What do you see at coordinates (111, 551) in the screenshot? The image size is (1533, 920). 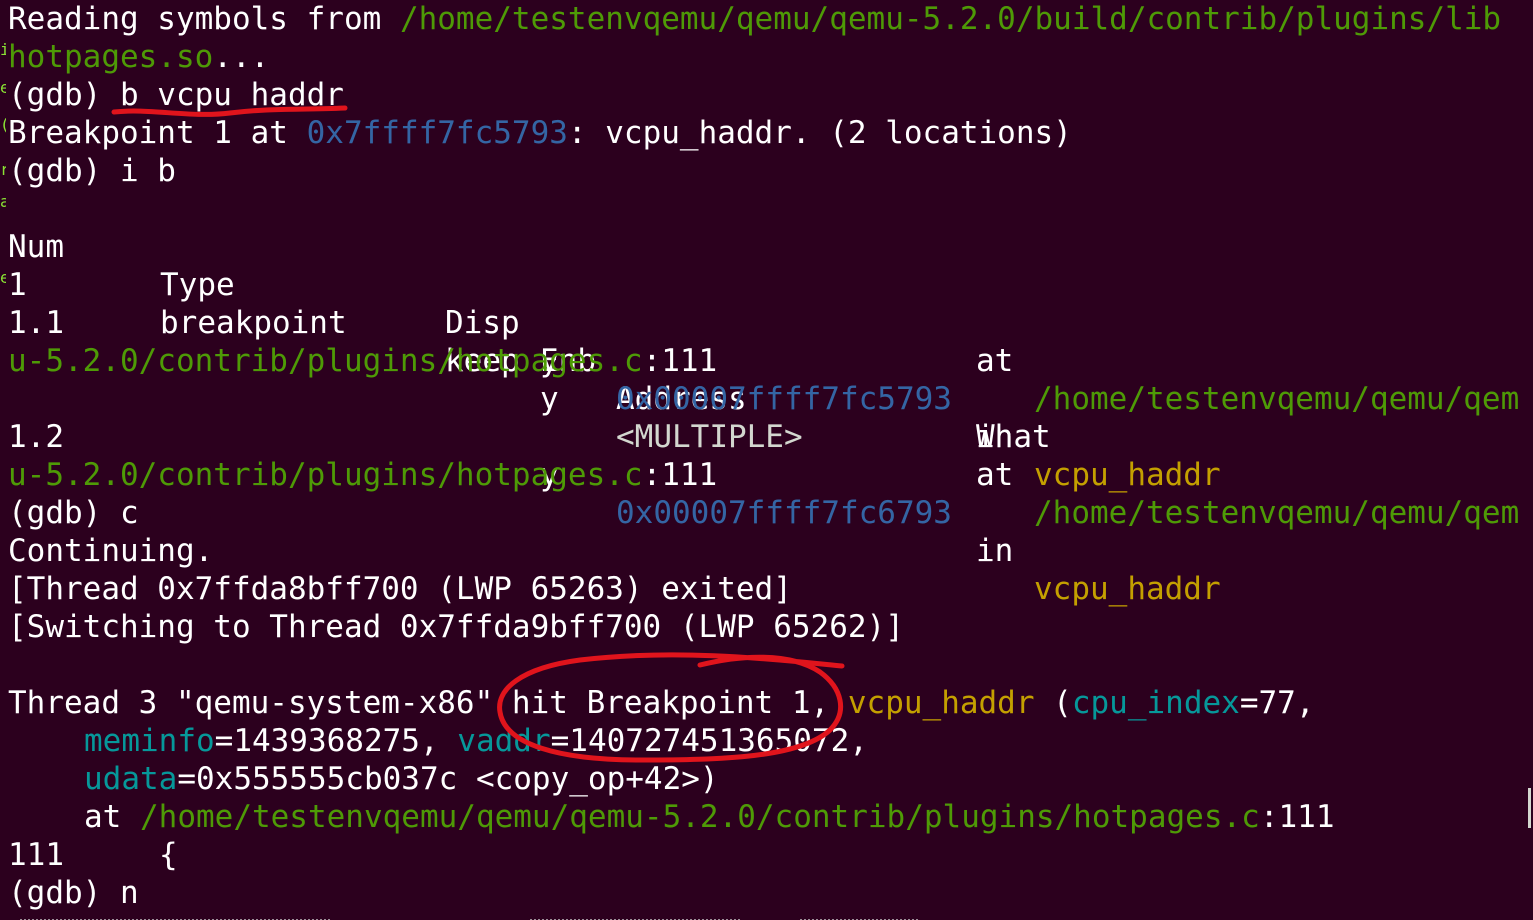 I see `output-continuing: Continuing.` at bounding box center [111, 551].